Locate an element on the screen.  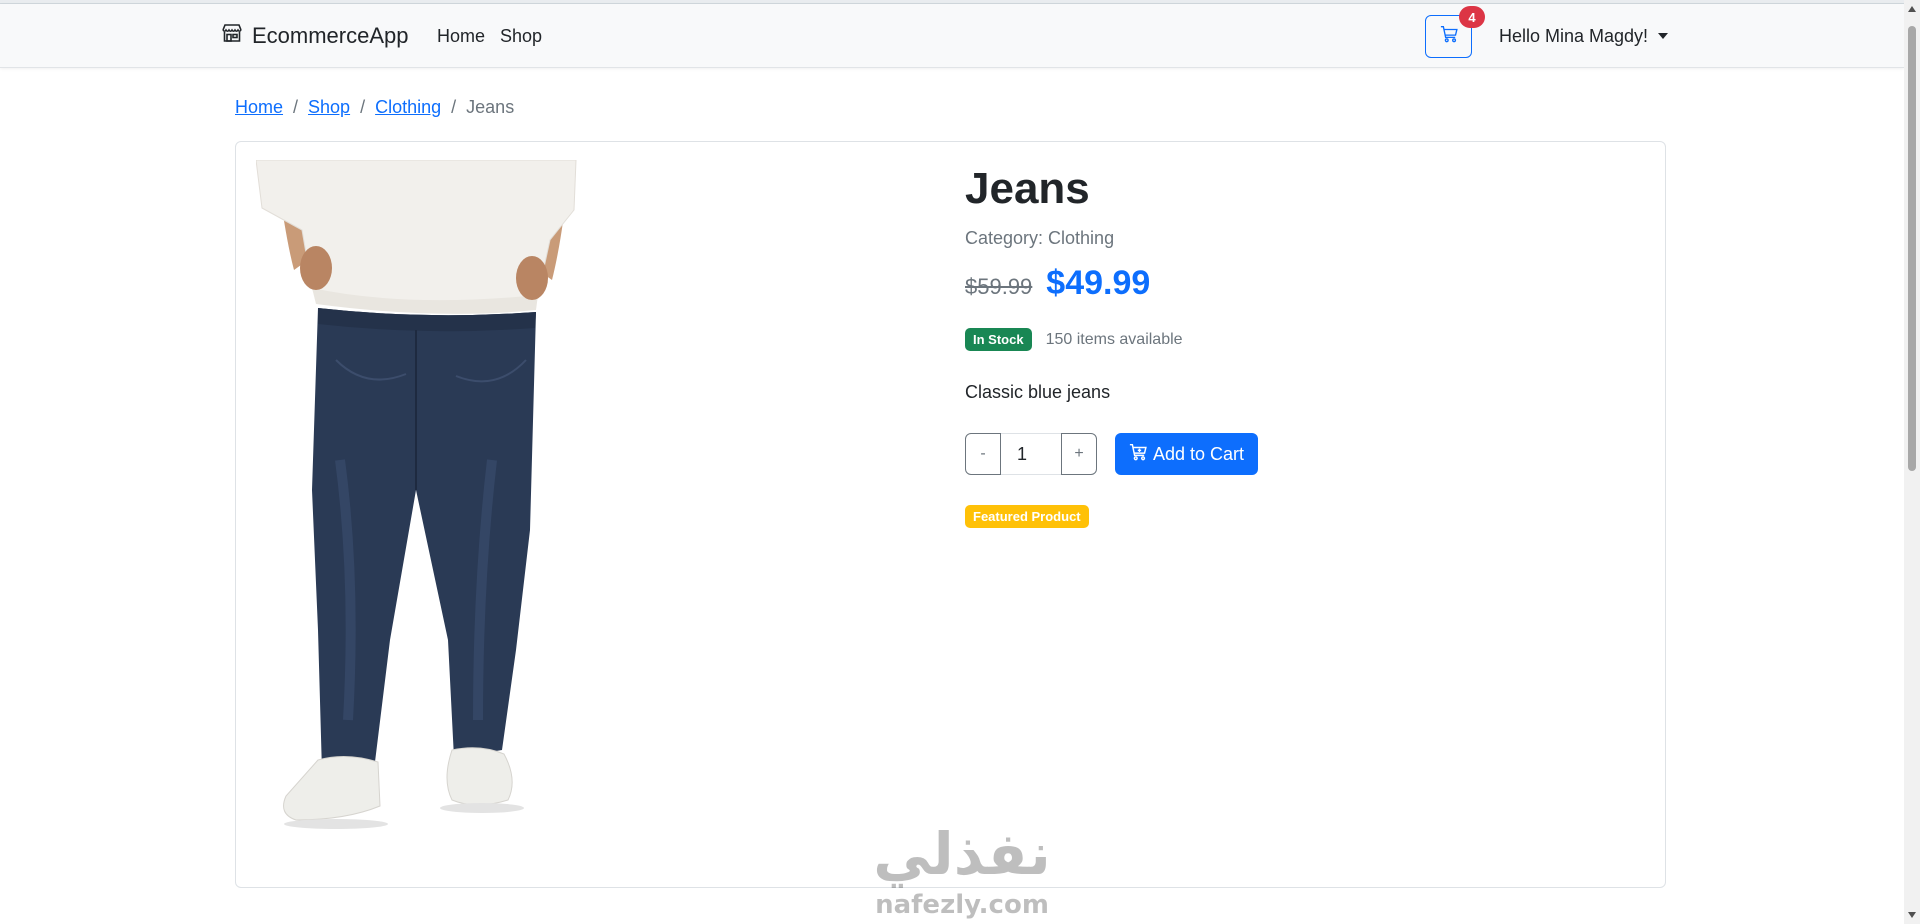
brand-link: EcommerceApp is located at coordinates (314, 36).